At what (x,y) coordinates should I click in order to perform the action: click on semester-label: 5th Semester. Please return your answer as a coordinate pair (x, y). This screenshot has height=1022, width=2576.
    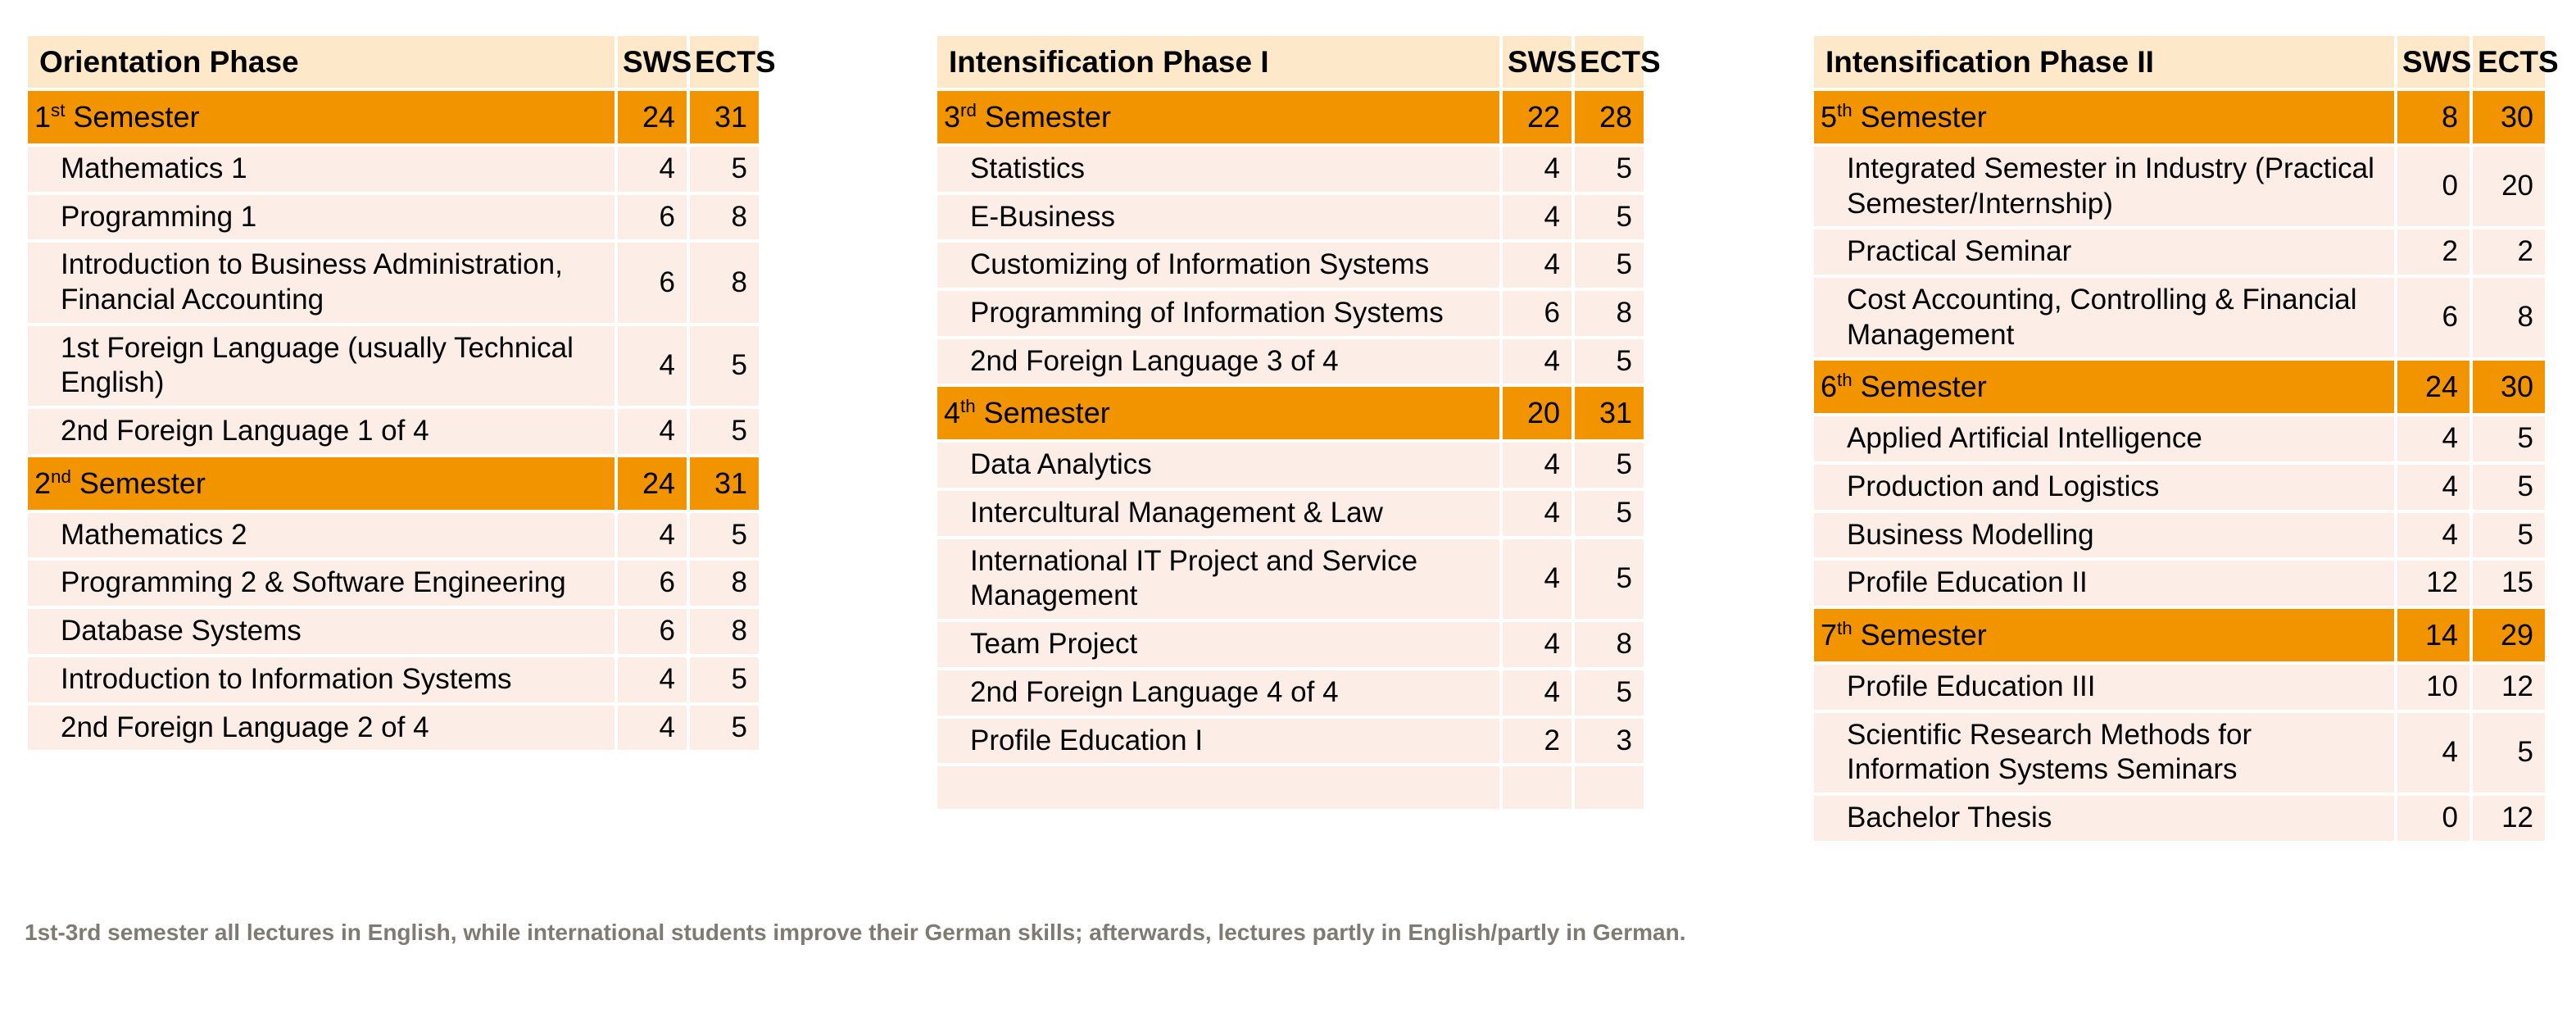
    Looking at the image, I should click on (2104, 117).